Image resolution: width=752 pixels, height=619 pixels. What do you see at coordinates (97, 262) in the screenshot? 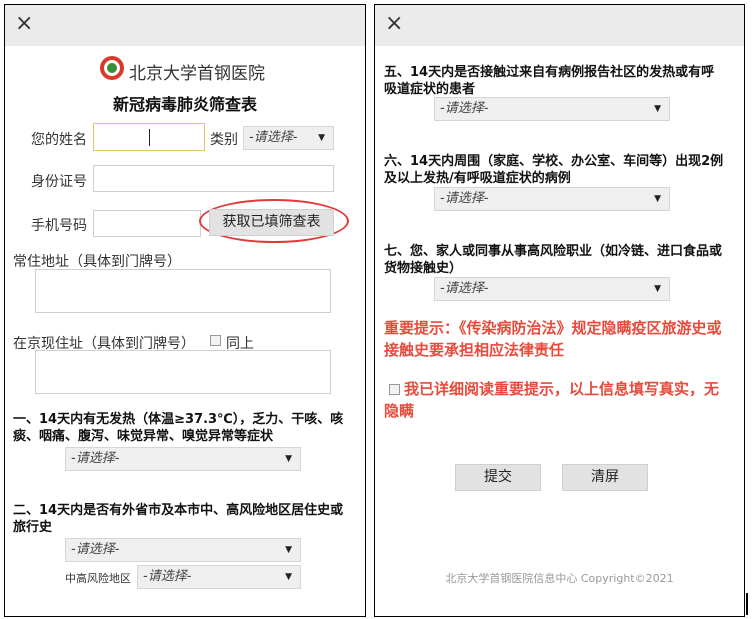
I see `address-label: 常住地址（具体到门牌号）` at bounding box center [97, 262].